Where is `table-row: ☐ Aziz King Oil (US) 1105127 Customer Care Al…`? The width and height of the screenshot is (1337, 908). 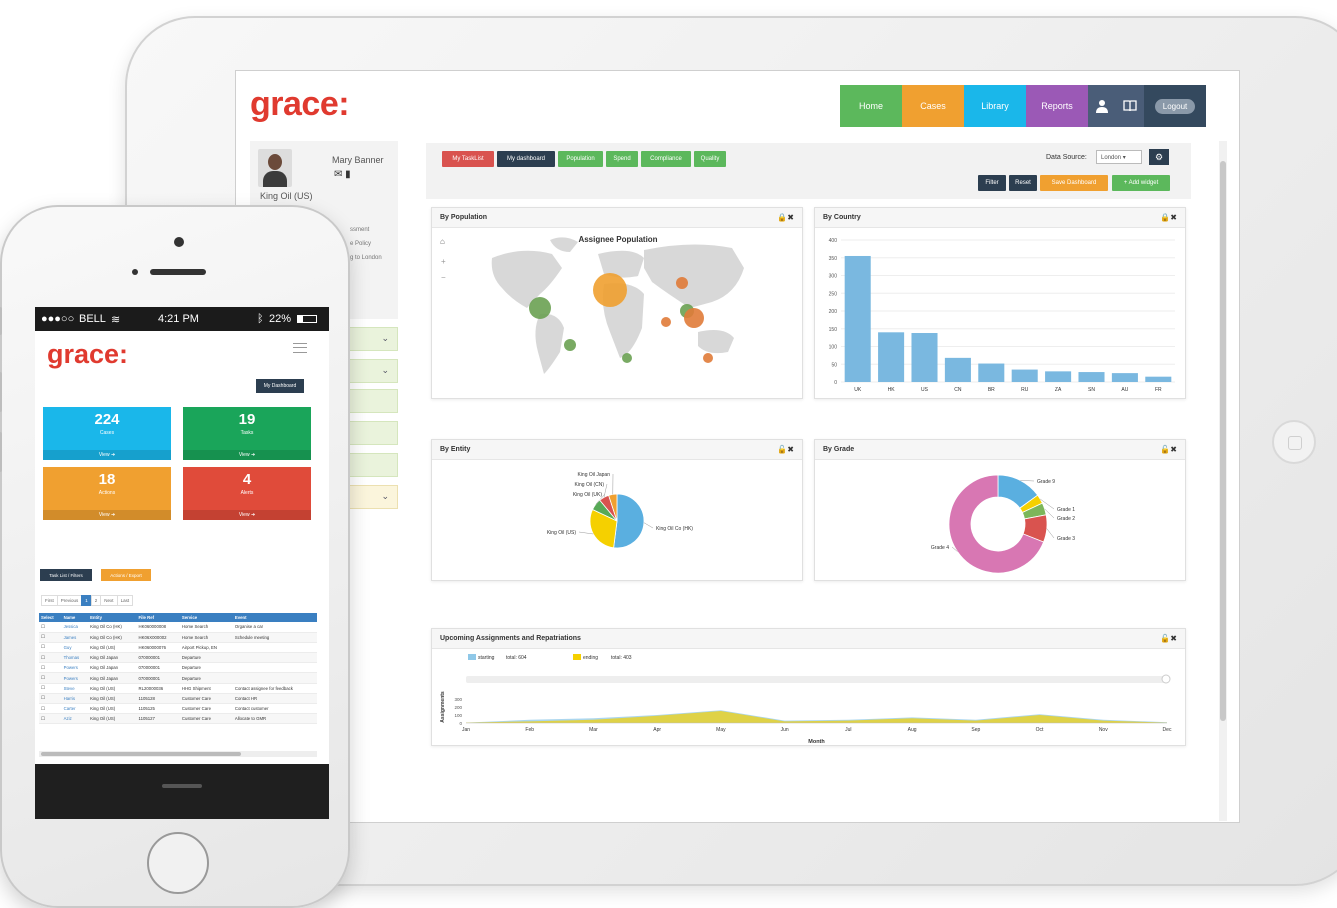
table-row: ☐ Aziz King Oil (US) 1105127 Customer Care Al… is located at coordinates (178, 719).